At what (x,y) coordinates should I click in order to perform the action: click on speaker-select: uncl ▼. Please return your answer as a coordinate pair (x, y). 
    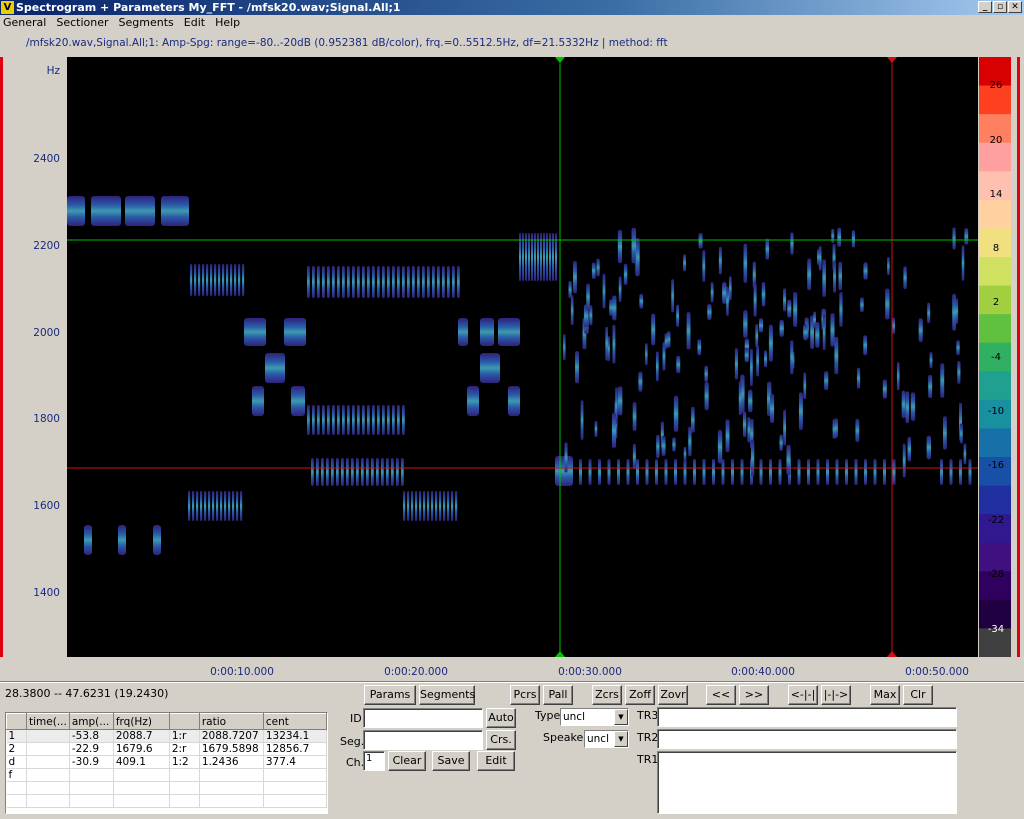
    Looking at the image, I should click on (606, 739).